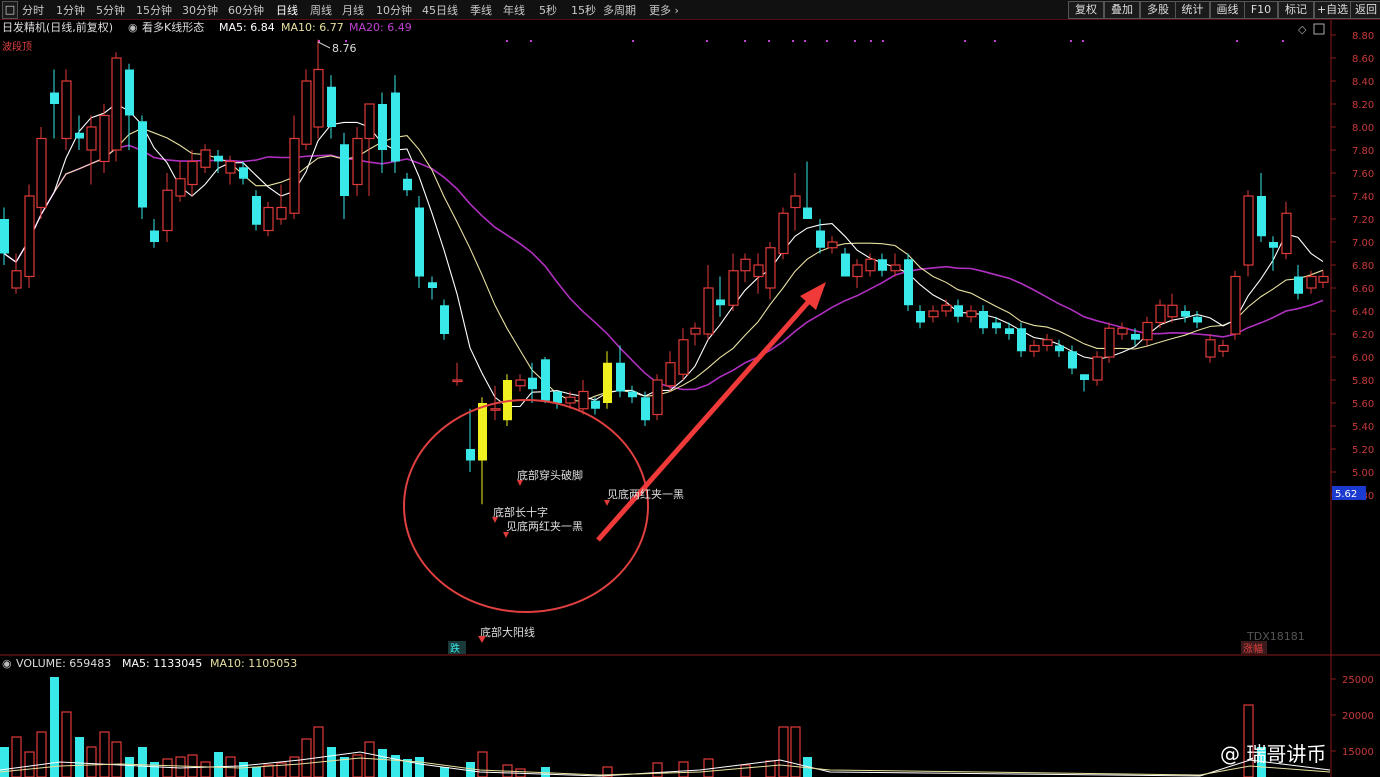  Describe the element at coordinates (507, 632) in the screenshot. I see `annotation-big-yang: 底部大阳线` at that location.